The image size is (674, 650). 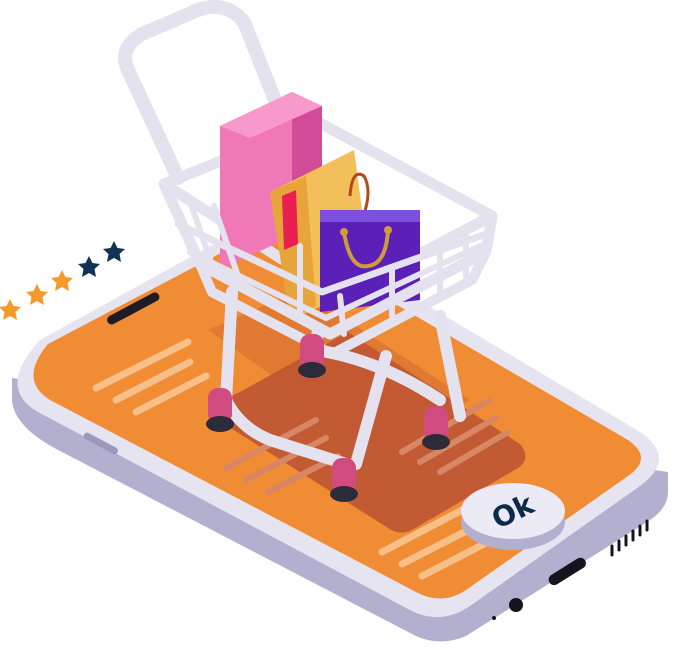 I want to click on phone-mic-dot, so click(x=494, y=618).